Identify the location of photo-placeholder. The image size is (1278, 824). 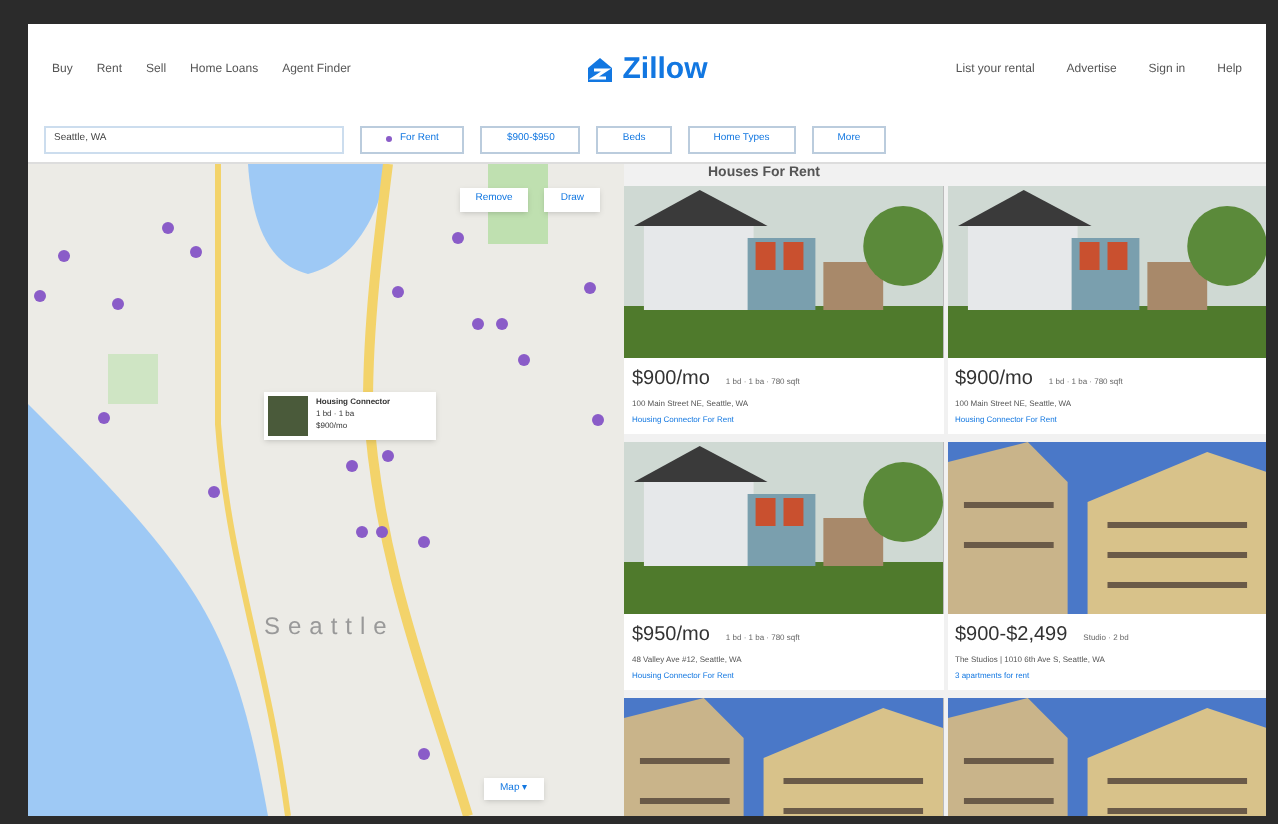
(288, 416).